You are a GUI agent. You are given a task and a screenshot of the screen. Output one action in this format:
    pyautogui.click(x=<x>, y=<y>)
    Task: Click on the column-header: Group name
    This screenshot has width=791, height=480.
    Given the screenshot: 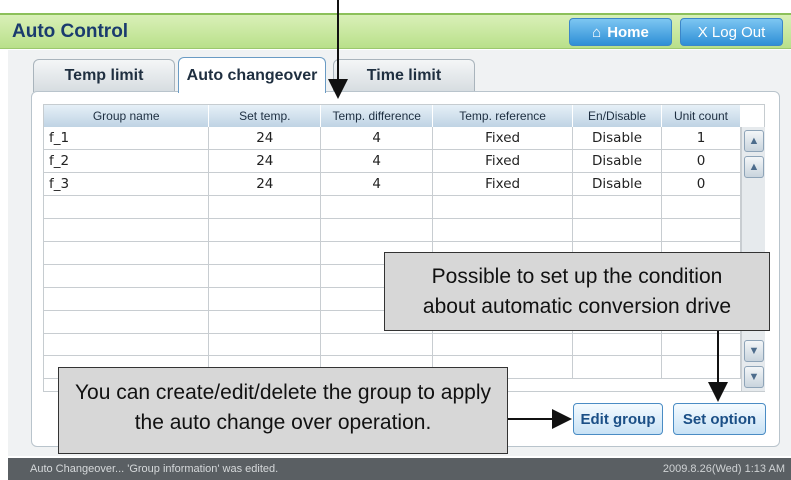 What is the action you would take?
    pyautogui.click(x=127, y=116)
    